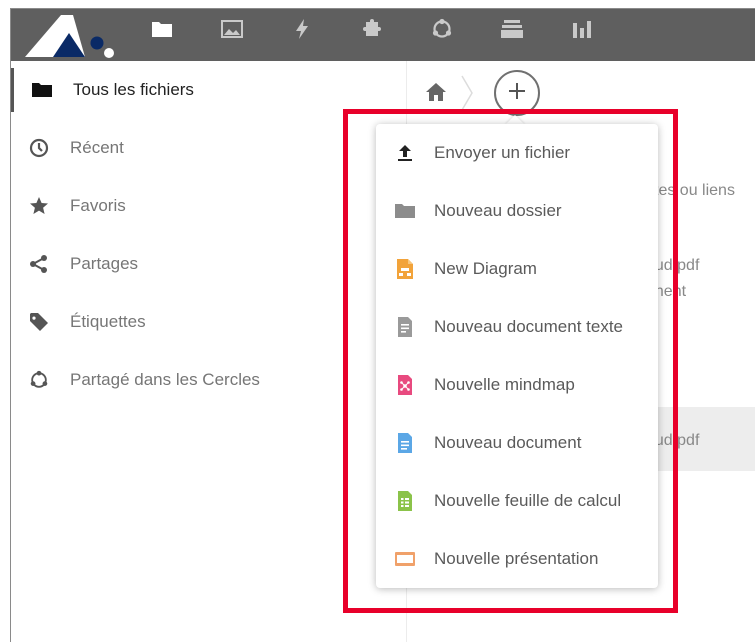  I want to click on home-icon, so click(436, 92).